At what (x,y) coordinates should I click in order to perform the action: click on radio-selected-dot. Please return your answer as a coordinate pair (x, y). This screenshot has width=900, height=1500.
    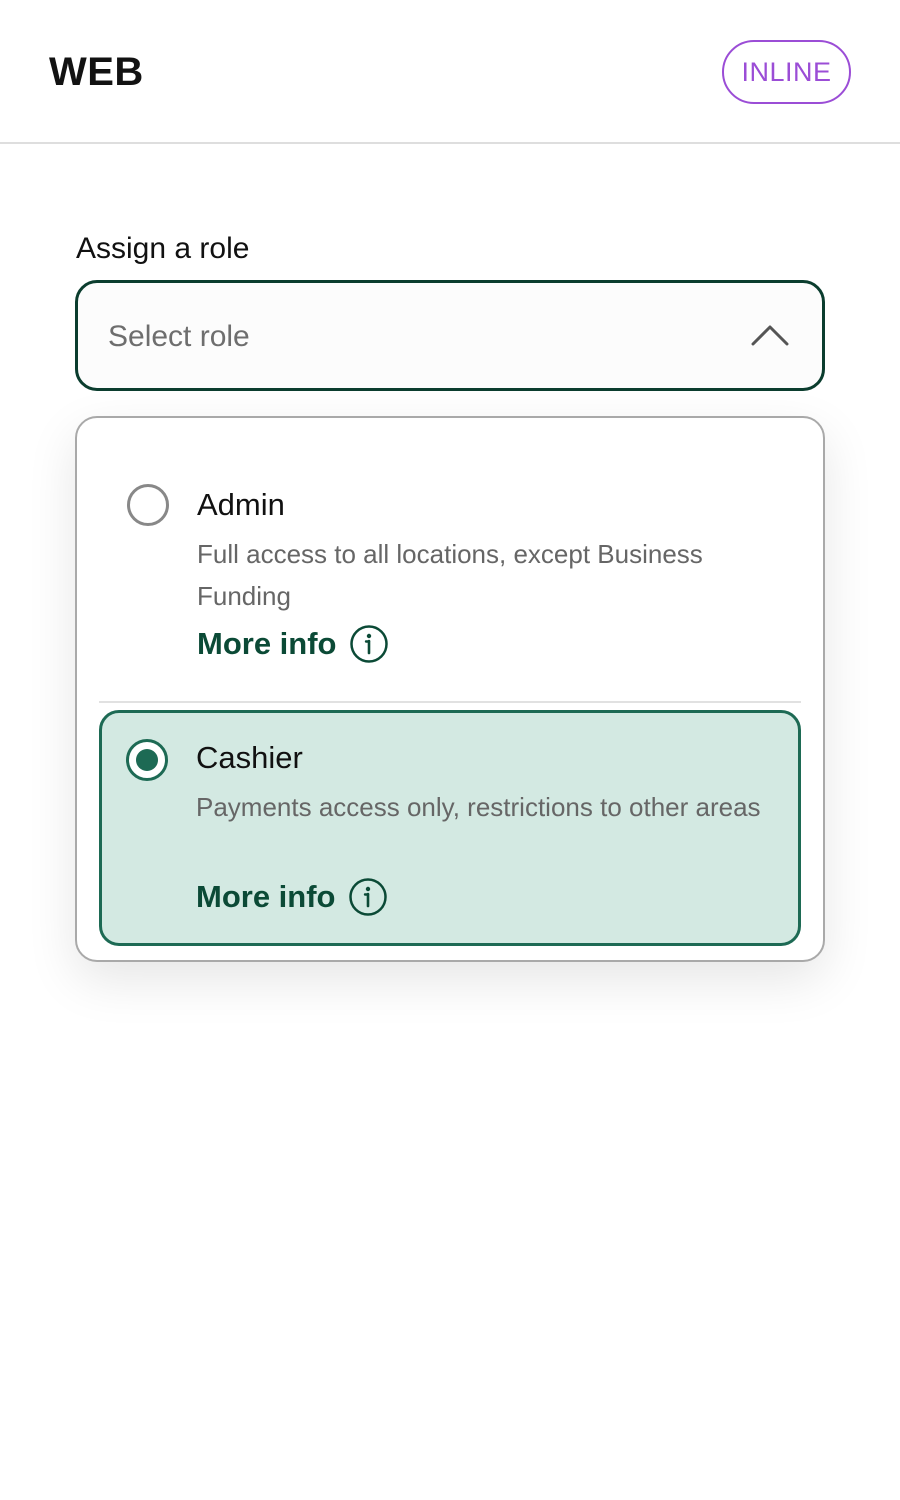
    Looking at the image, I should click on (147, 760).